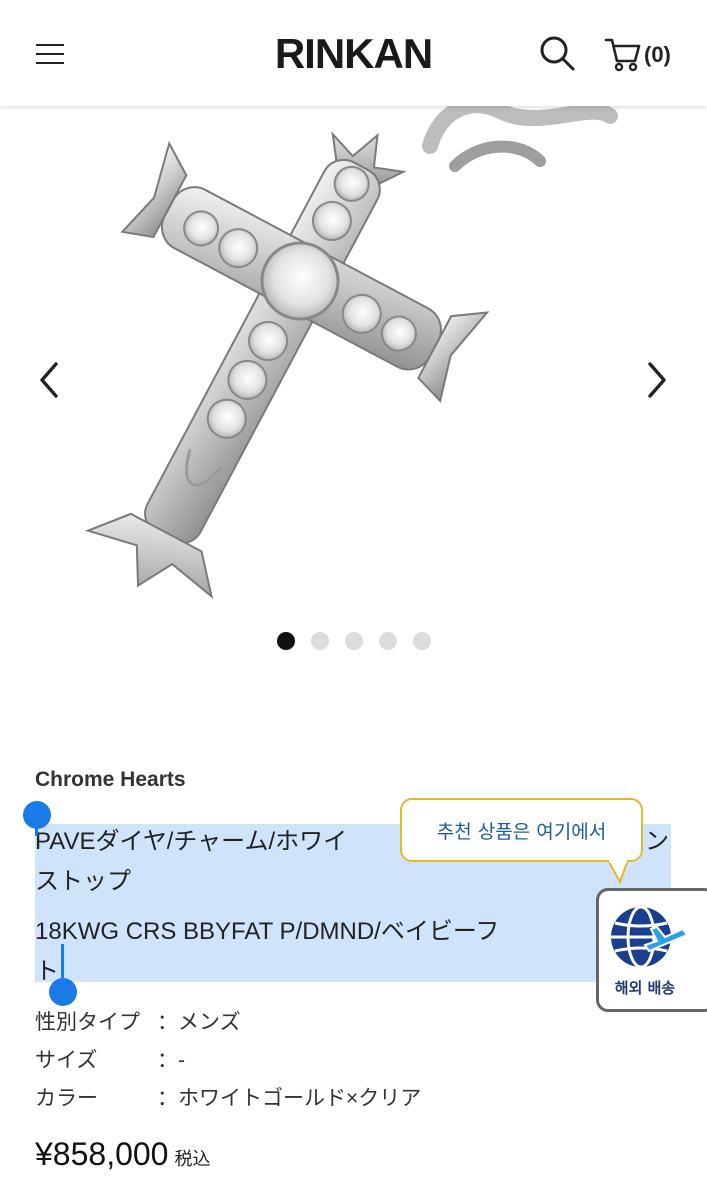  I want to click on carousel-dots, so click(353, 641).